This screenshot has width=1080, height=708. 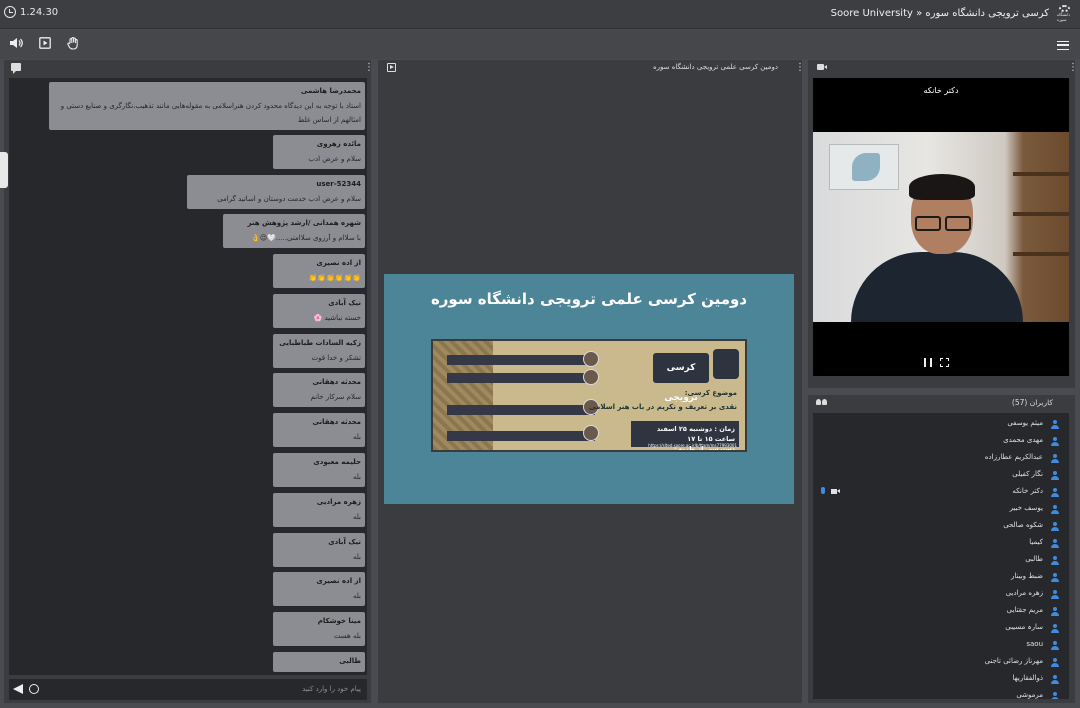 What do you see at coordinates (319, 589) in the screenshot?
I see `chat-message: از اده نصیری بله` at bounding box center [319, 589].